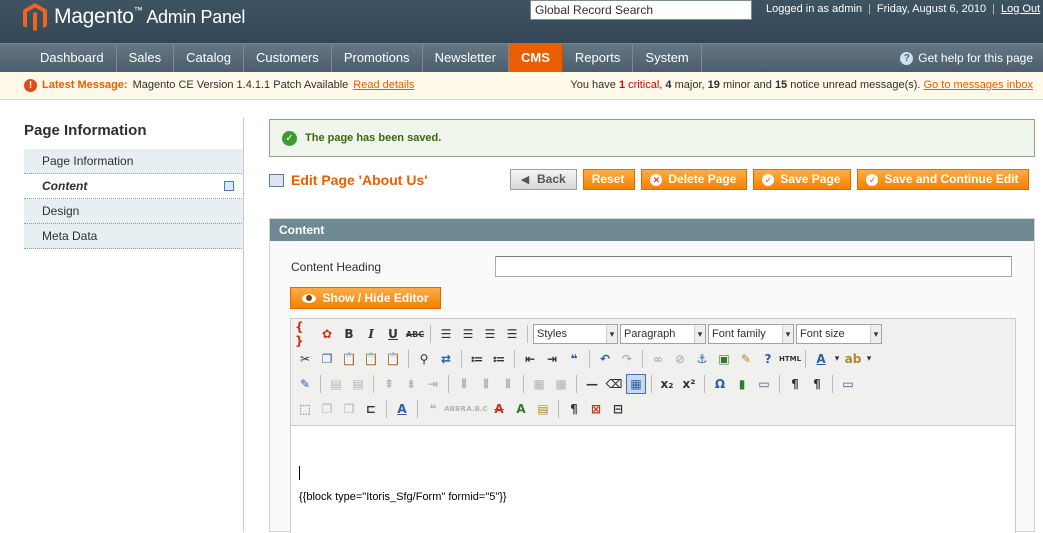 This screenshot has width=1043, height=533. I want to click on show-hide-editor-button: Show / Hide Editor, so click(365, 298).